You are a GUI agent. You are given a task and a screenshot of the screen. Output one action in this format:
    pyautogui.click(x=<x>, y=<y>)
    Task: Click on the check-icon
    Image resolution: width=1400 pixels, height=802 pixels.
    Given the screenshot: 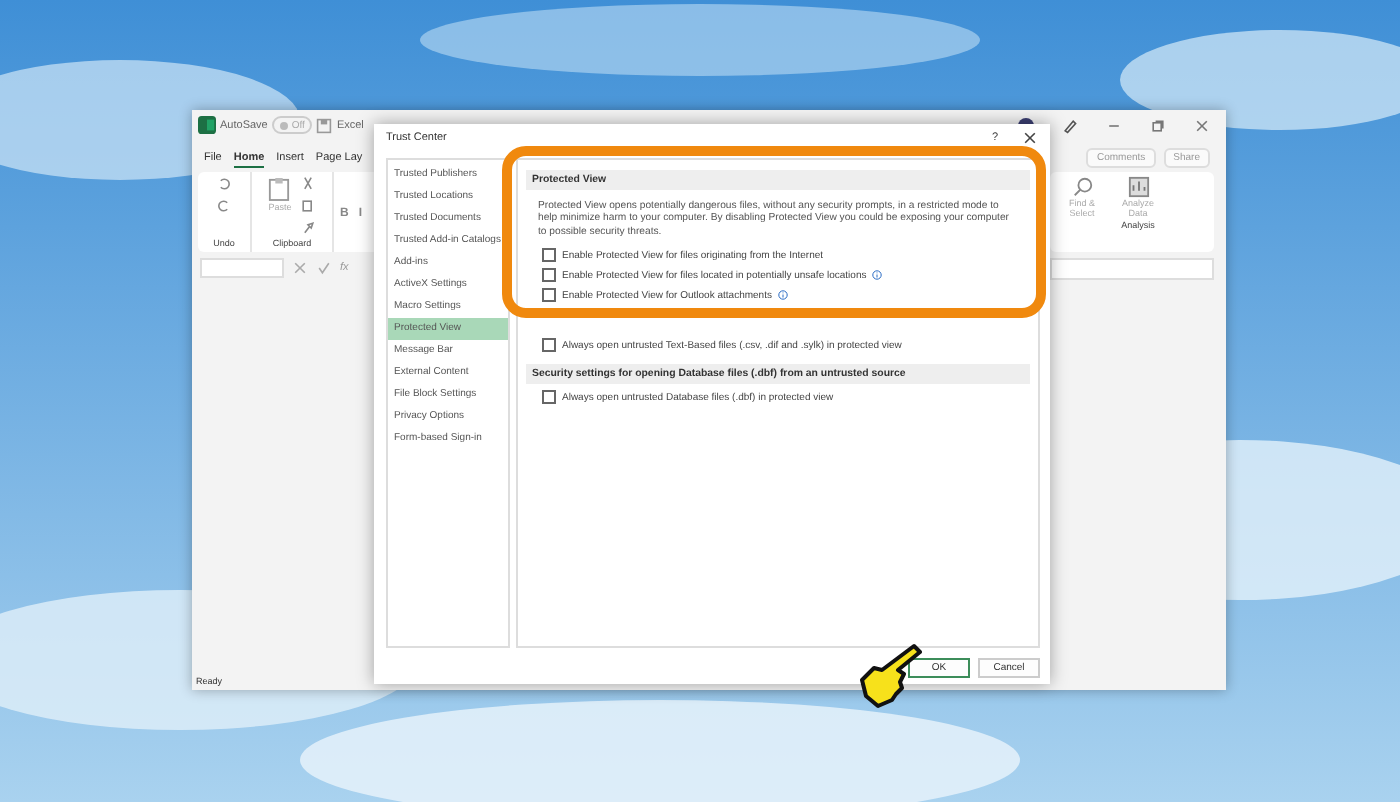 What is the action you would take?
    pyautogui.click(x=324, y=268)
    